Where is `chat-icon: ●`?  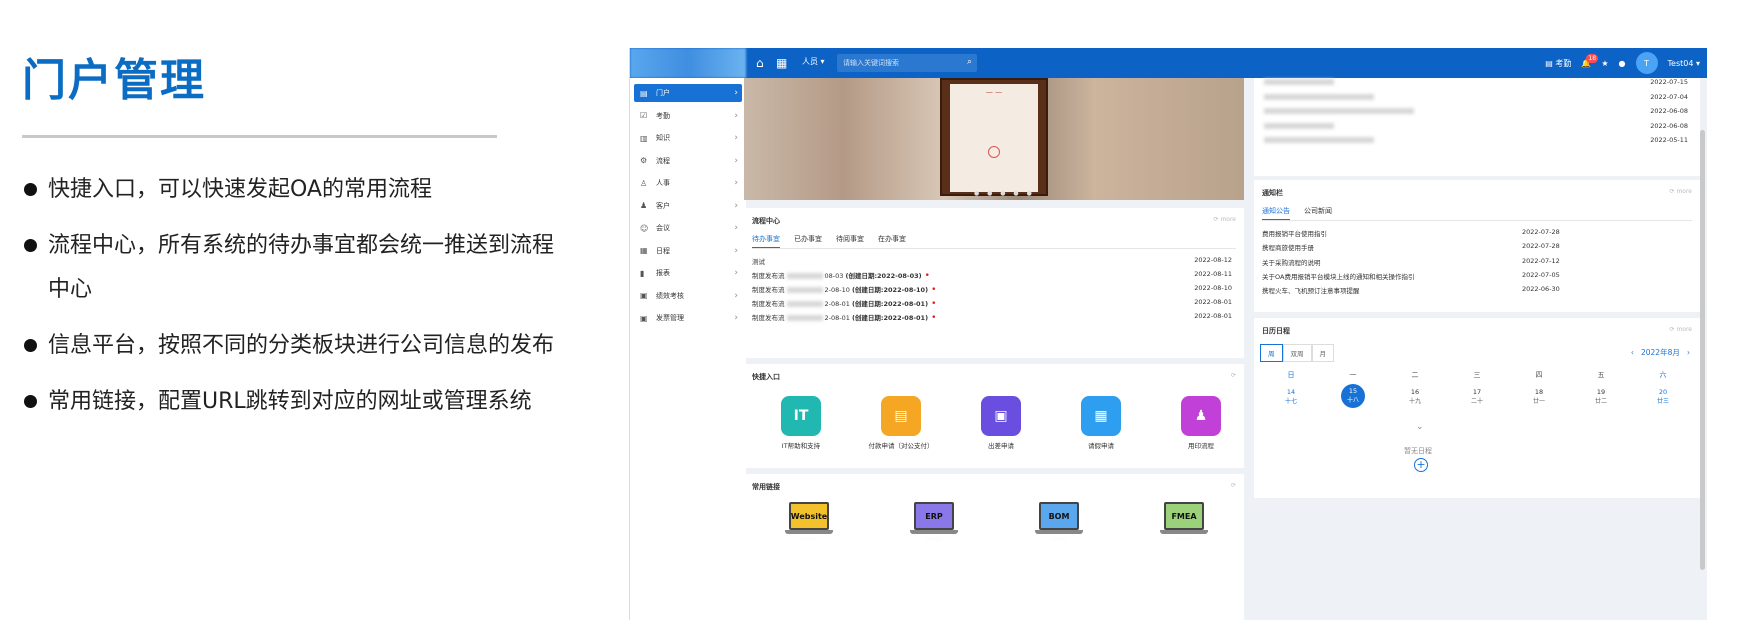
chat-icon: ● is located at coordinates (1622, 63).